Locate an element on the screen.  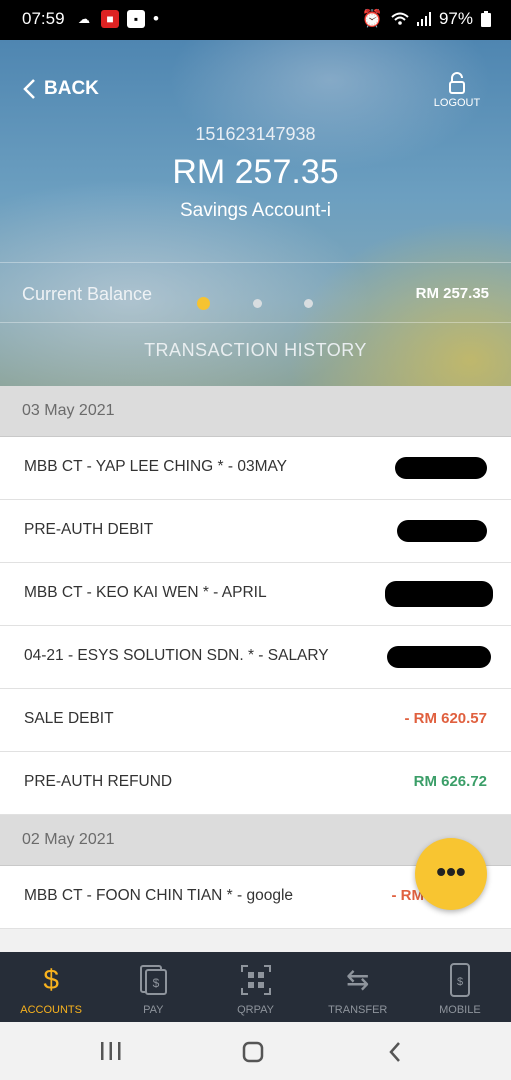
account-number: 151623147938 is located at coordinates (255, 134).